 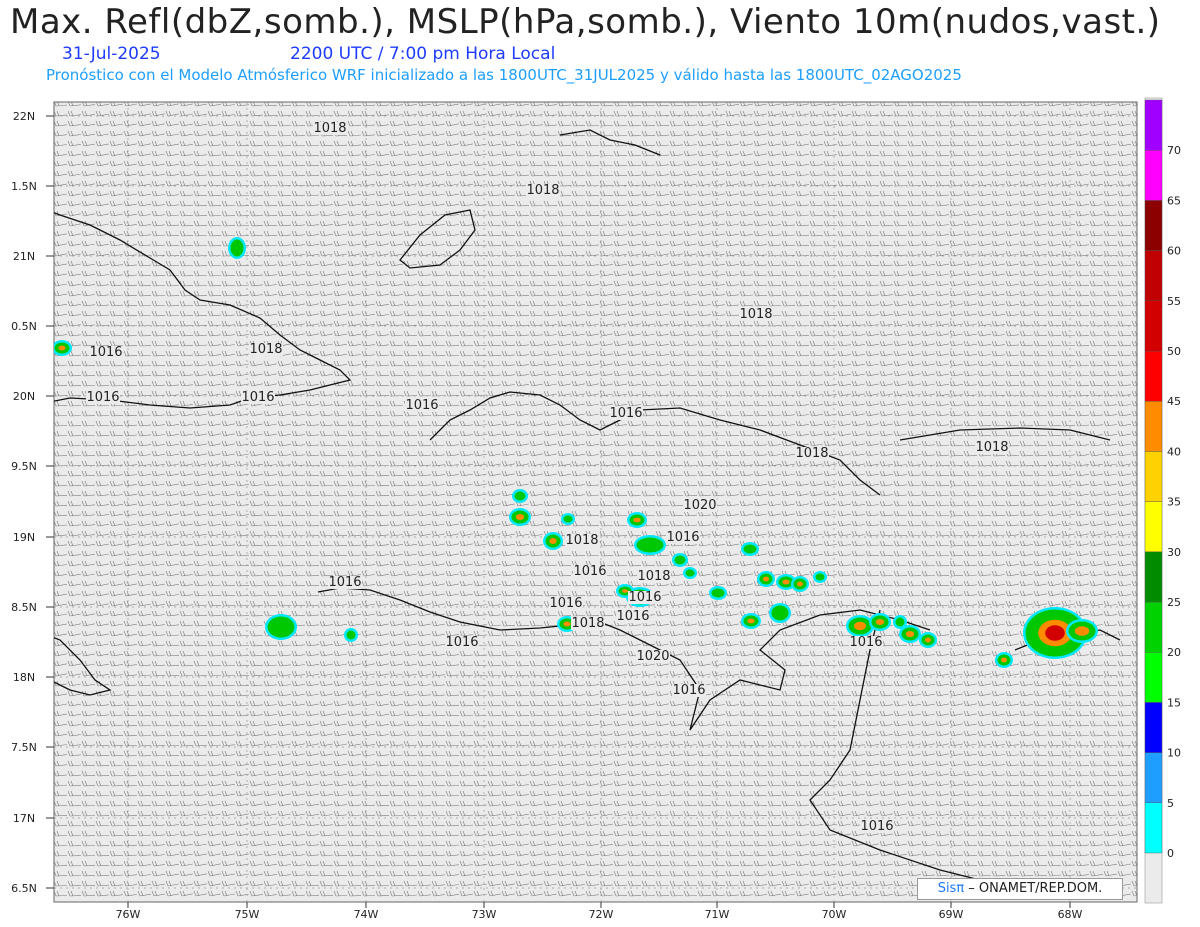 I want to click on longitude-label: 70W, so click(x=834, y=914).